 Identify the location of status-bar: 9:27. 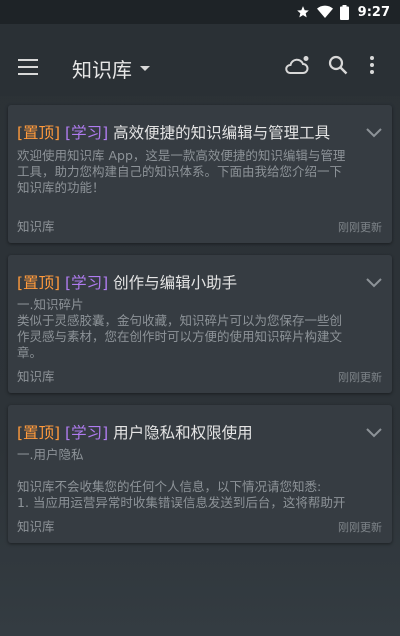
(200, 12).